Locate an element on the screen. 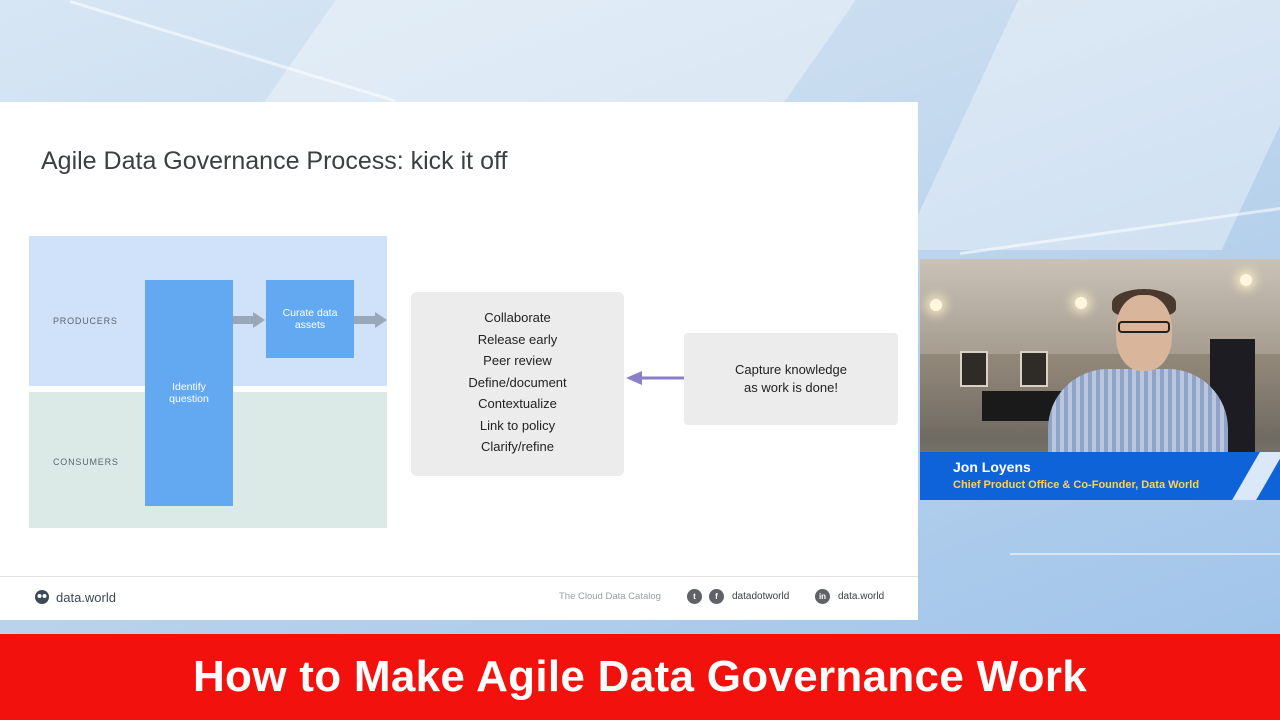 This screenshot has height=720, width=1280. owl-logo-icon is located at coordinates (42, 597).